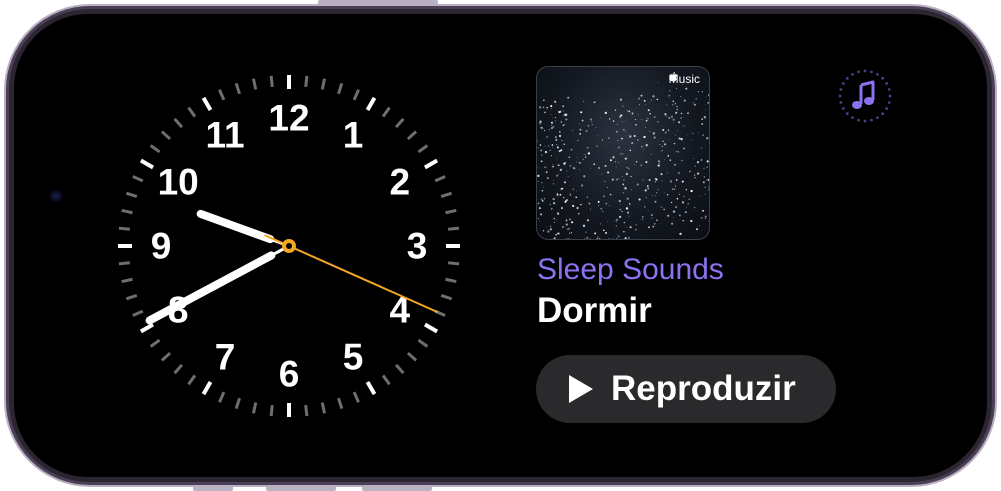  Describe the element at coordinates (630, 270) in the screenshot. I see `track-title: Sleep Sounds` at that location.